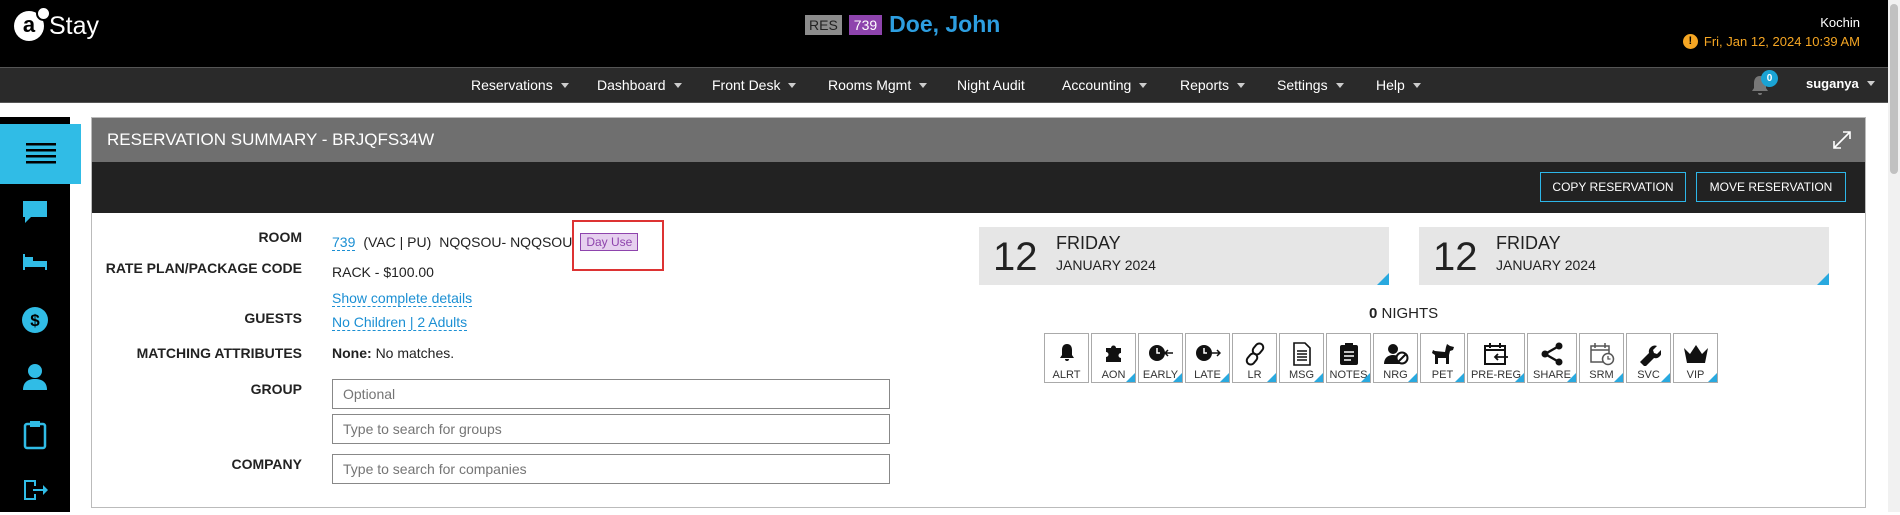 This screenshot has width=1900, height=515. Describe the element at coordinates (878, 85) in the screenshot. I see `nav-rooms-mgmt: Rooms Mgmt` at that location.